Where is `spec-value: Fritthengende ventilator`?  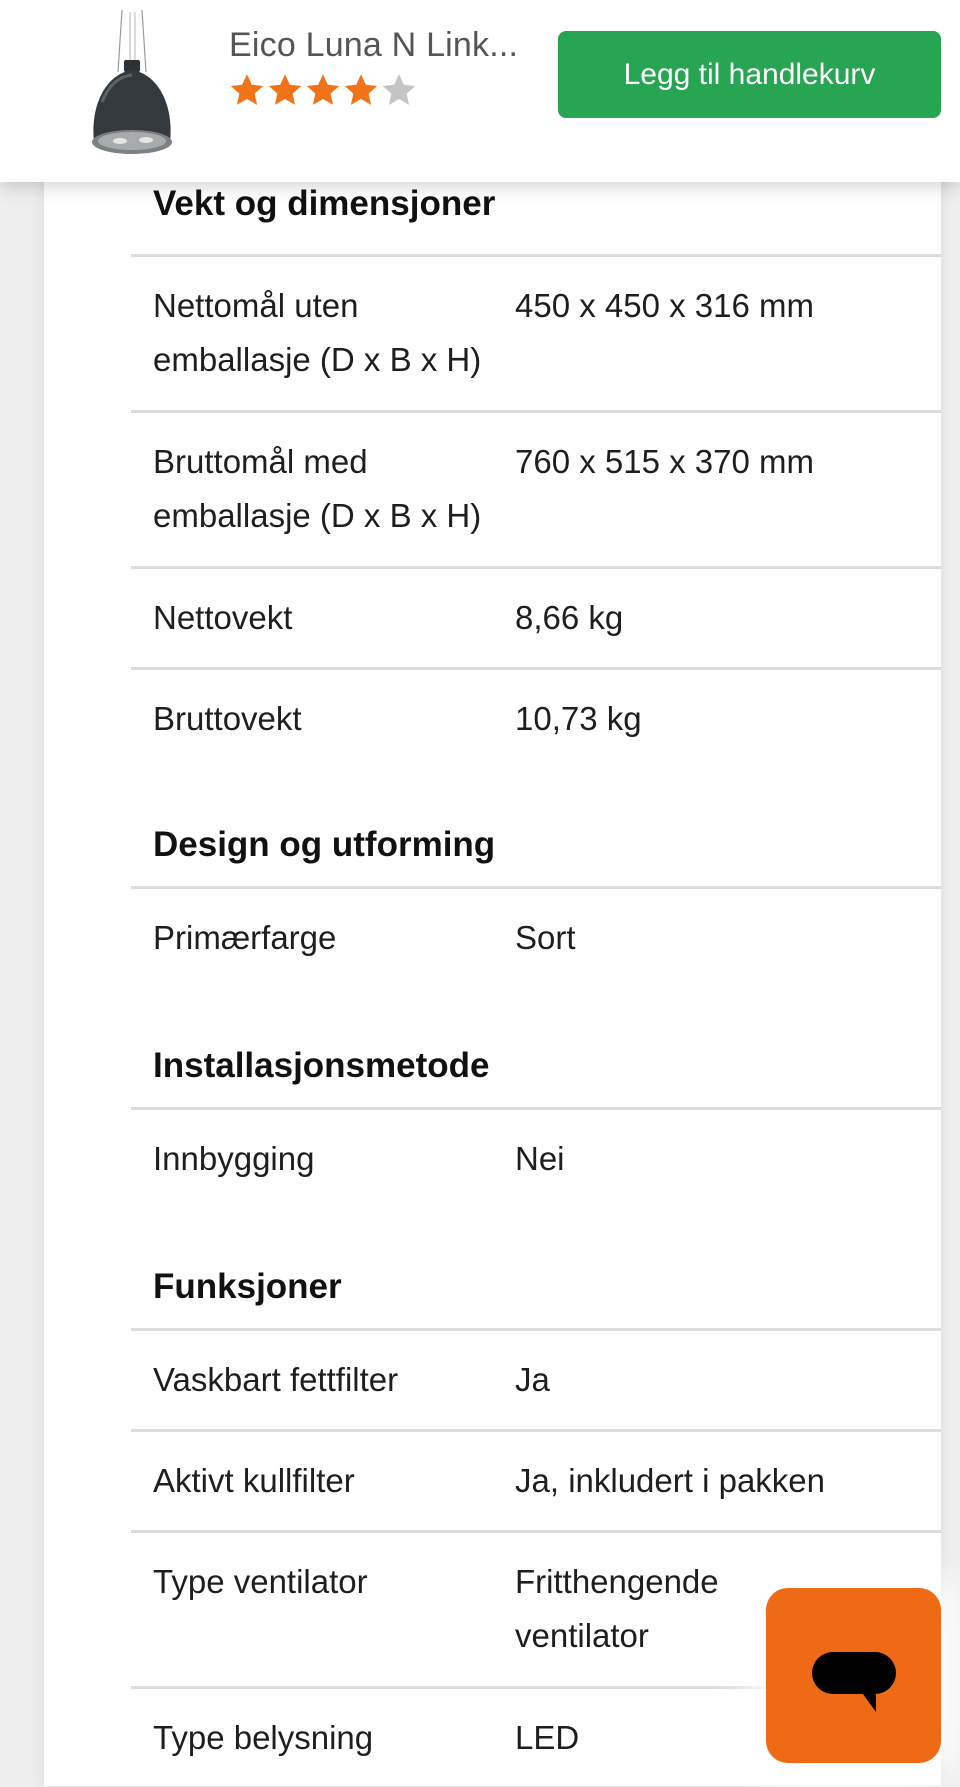
spec-value: Fritthengende ventilator is located at coordinates (617, 1608).